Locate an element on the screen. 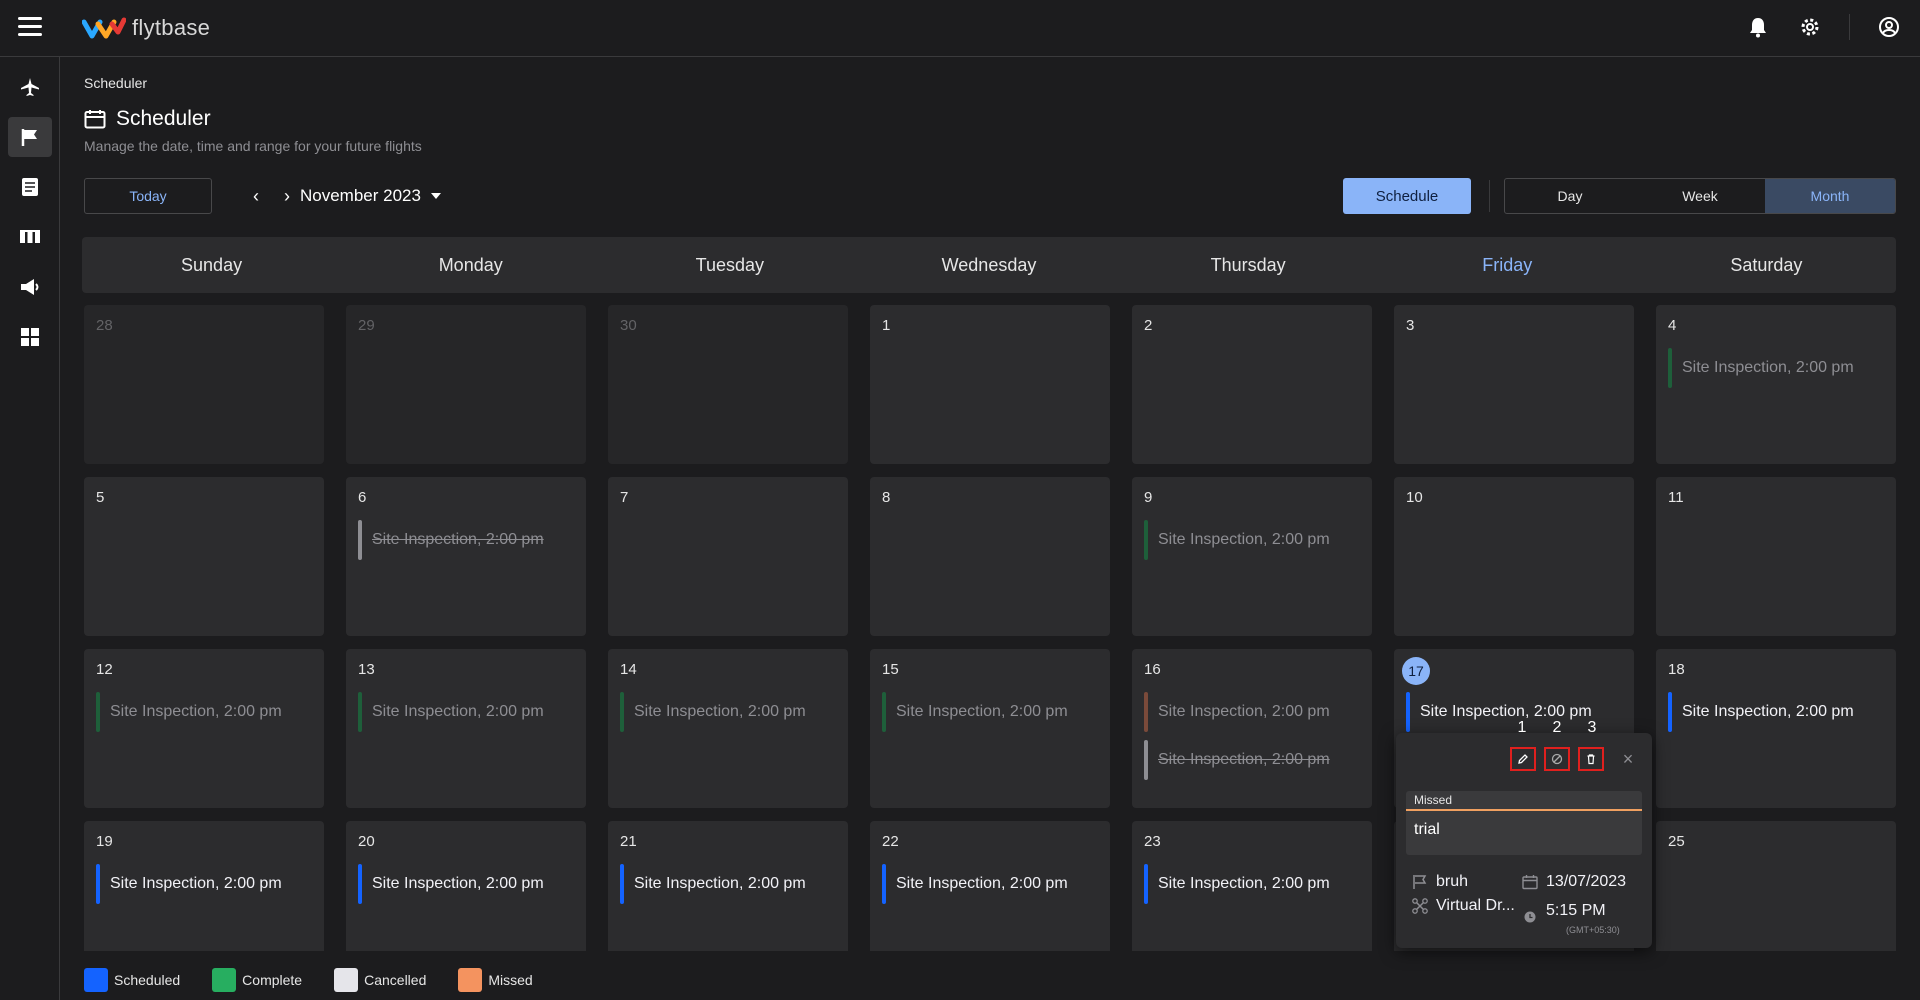 This screenshot has width=1920, height=1000. bell-icon is located at coordinates (1758, 27).